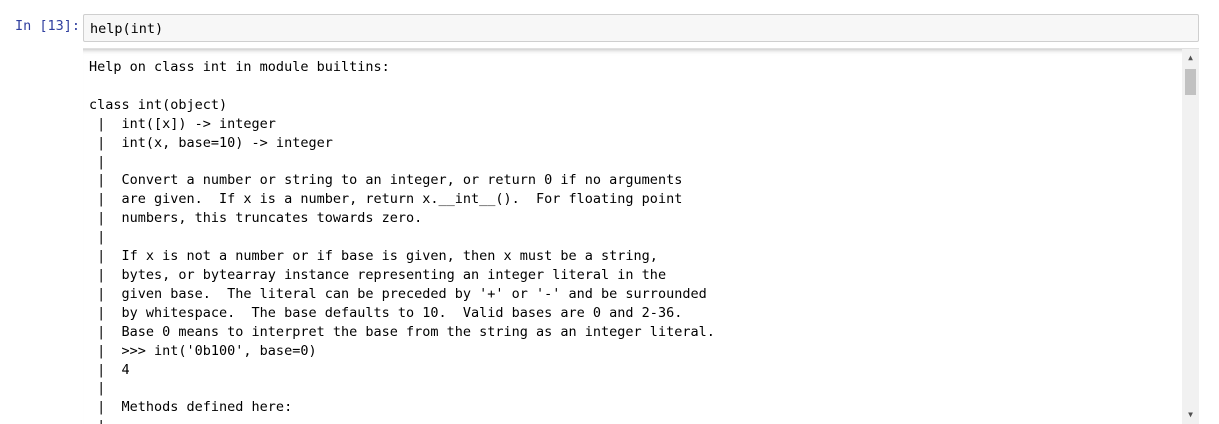 This screenshot has height=424, width=1219. I want to click on code-input-text: help(int), so click(126, 29).